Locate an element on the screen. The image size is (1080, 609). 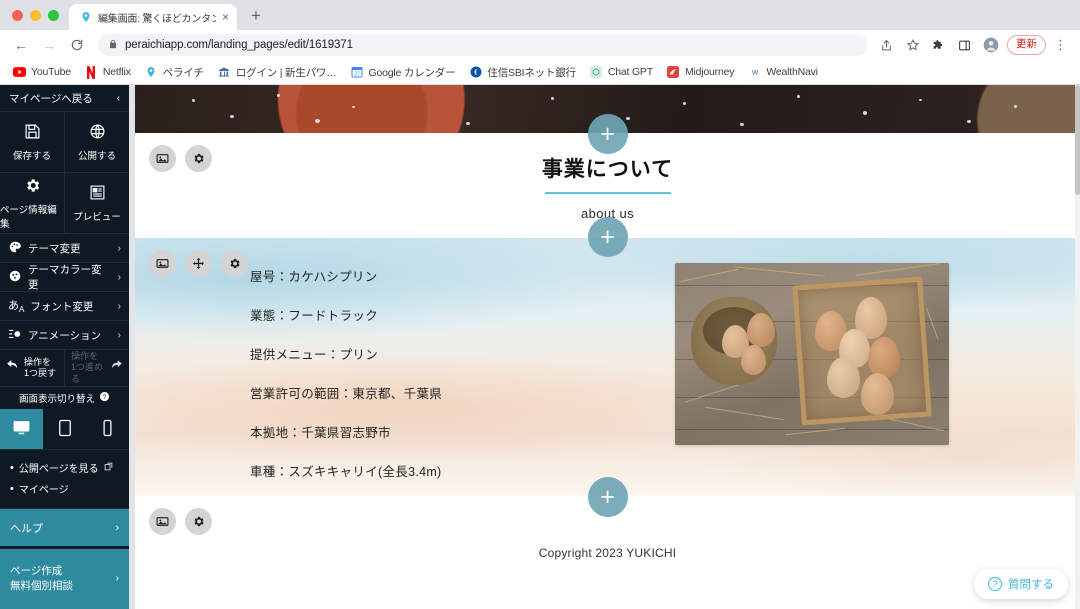
undo-redo-row: 操作を 1つ戻す 操作を 1つ進める is located at coordinates (64, 368).